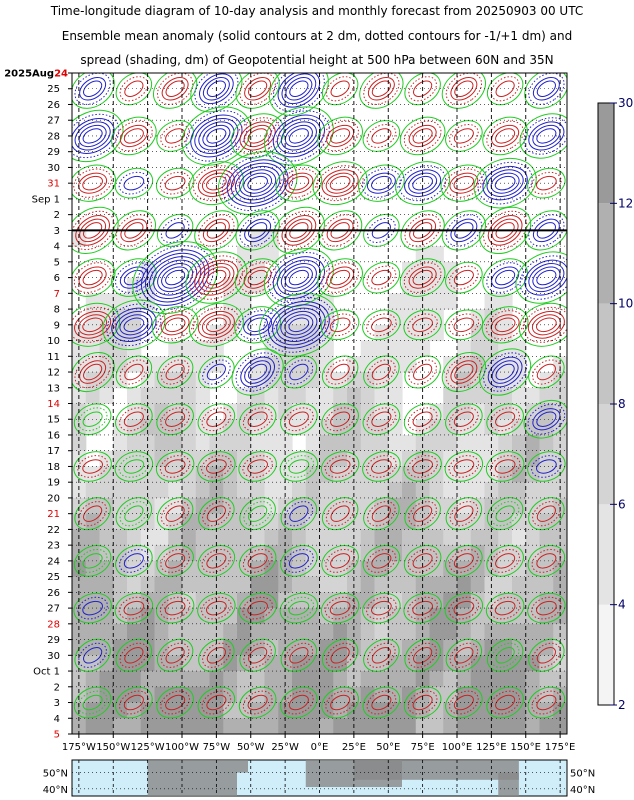  What do you see at coordinates (53, 121) in the screenshot?
I see `date-tick-label: 27` at bounding box center [53, 121].